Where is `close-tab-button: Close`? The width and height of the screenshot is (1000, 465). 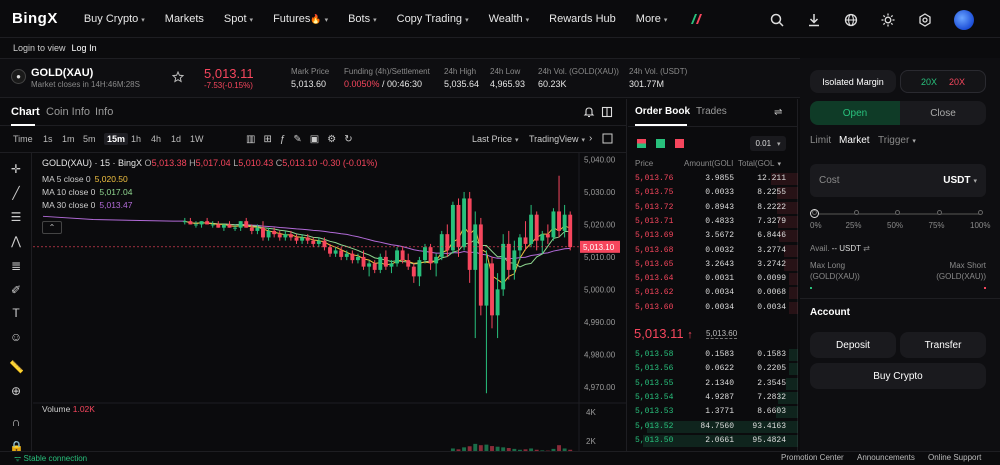 close-tab-button: Close is located at coordinates (943, 113).